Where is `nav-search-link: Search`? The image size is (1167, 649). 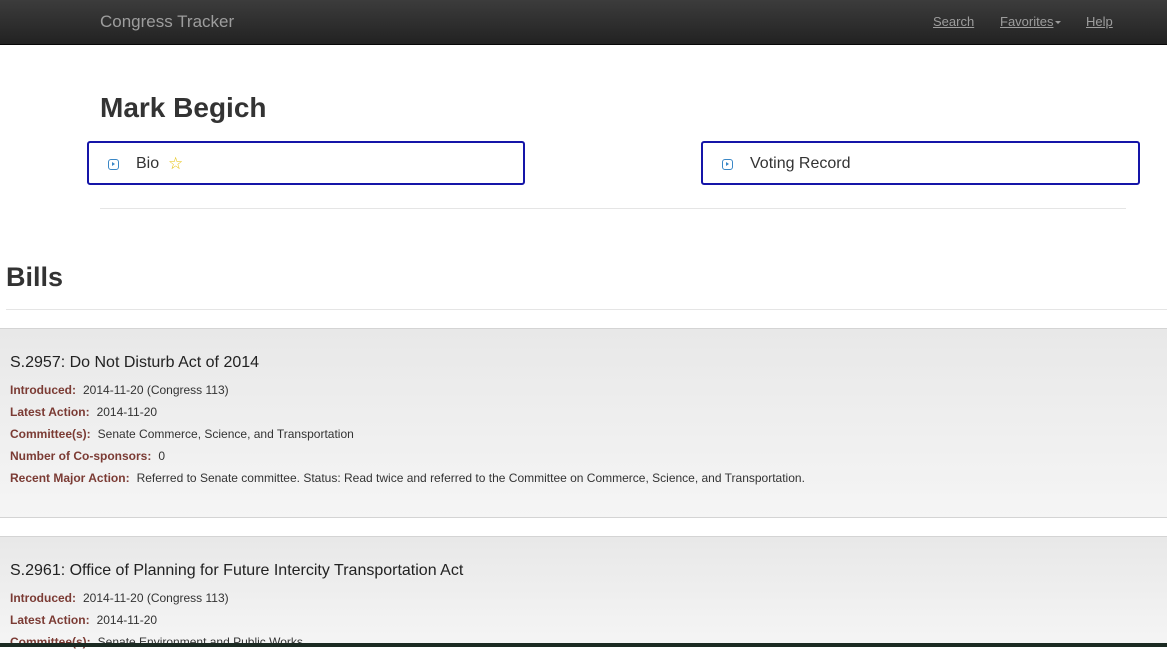
nav-search-link: Search is located at coordinates (953, 21).